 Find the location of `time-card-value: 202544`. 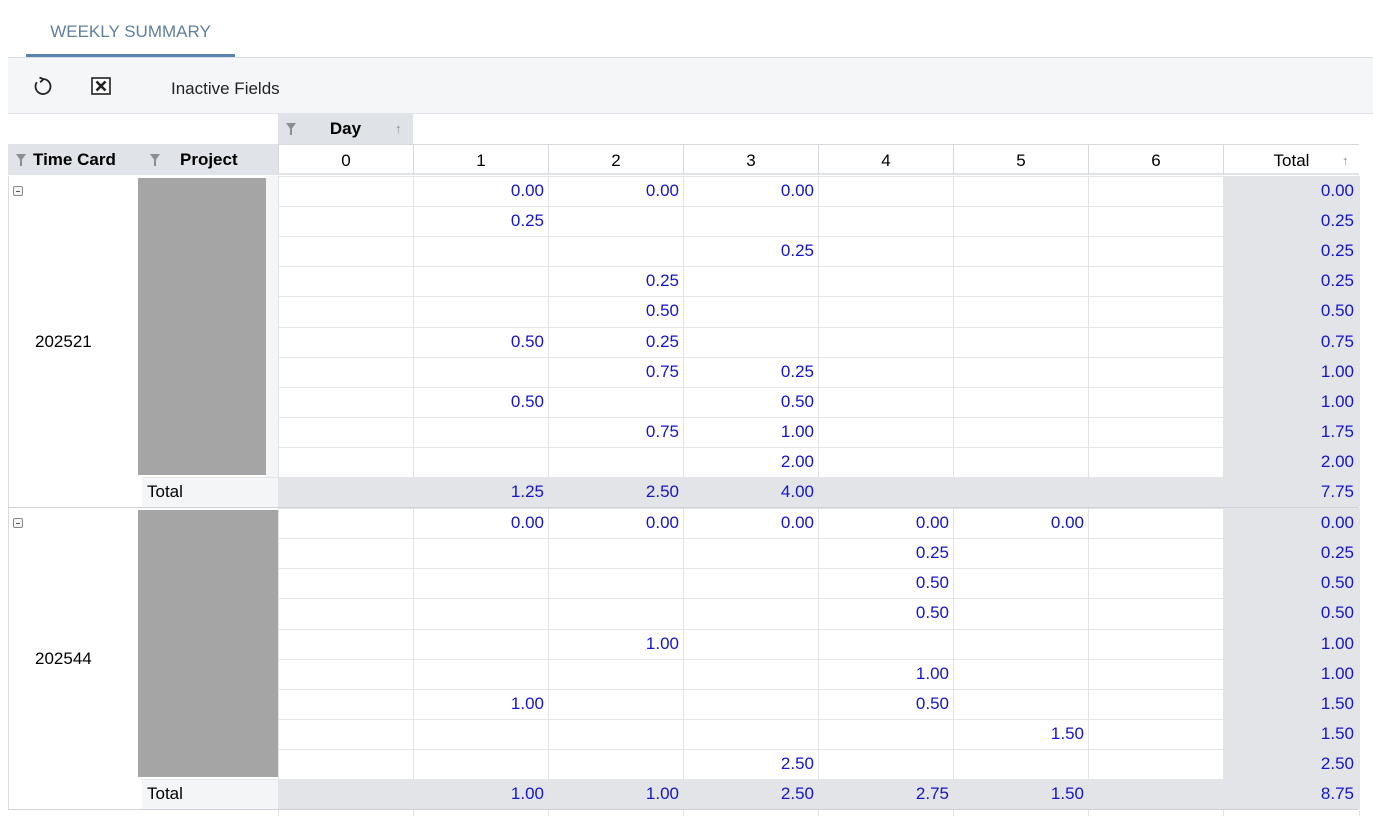

time-card-value: 202544 is located at coordinates (63, 658).